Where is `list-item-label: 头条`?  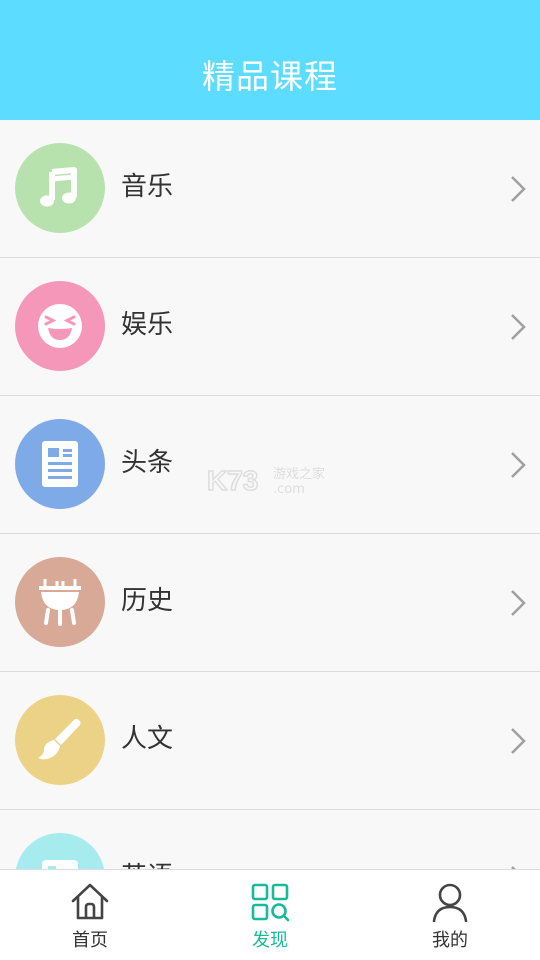 list-item-label: 头条 is located at coordinates (147, 463).